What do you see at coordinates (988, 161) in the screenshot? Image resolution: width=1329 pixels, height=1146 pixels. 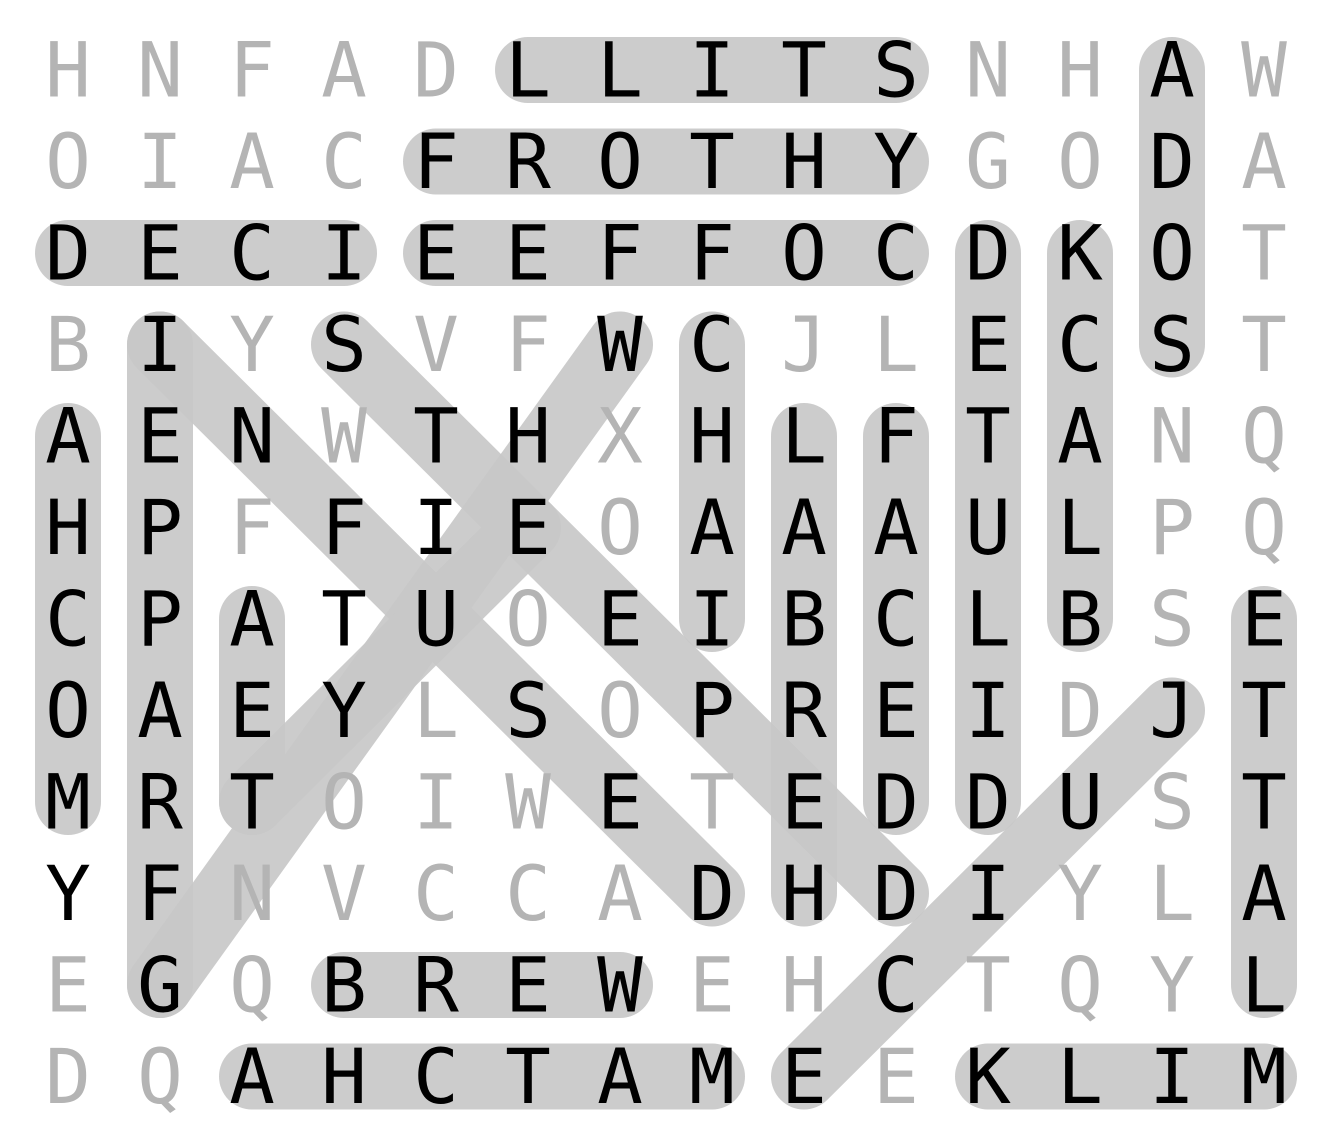 I see `grid-letter: G` at bounding box center [988, 161].